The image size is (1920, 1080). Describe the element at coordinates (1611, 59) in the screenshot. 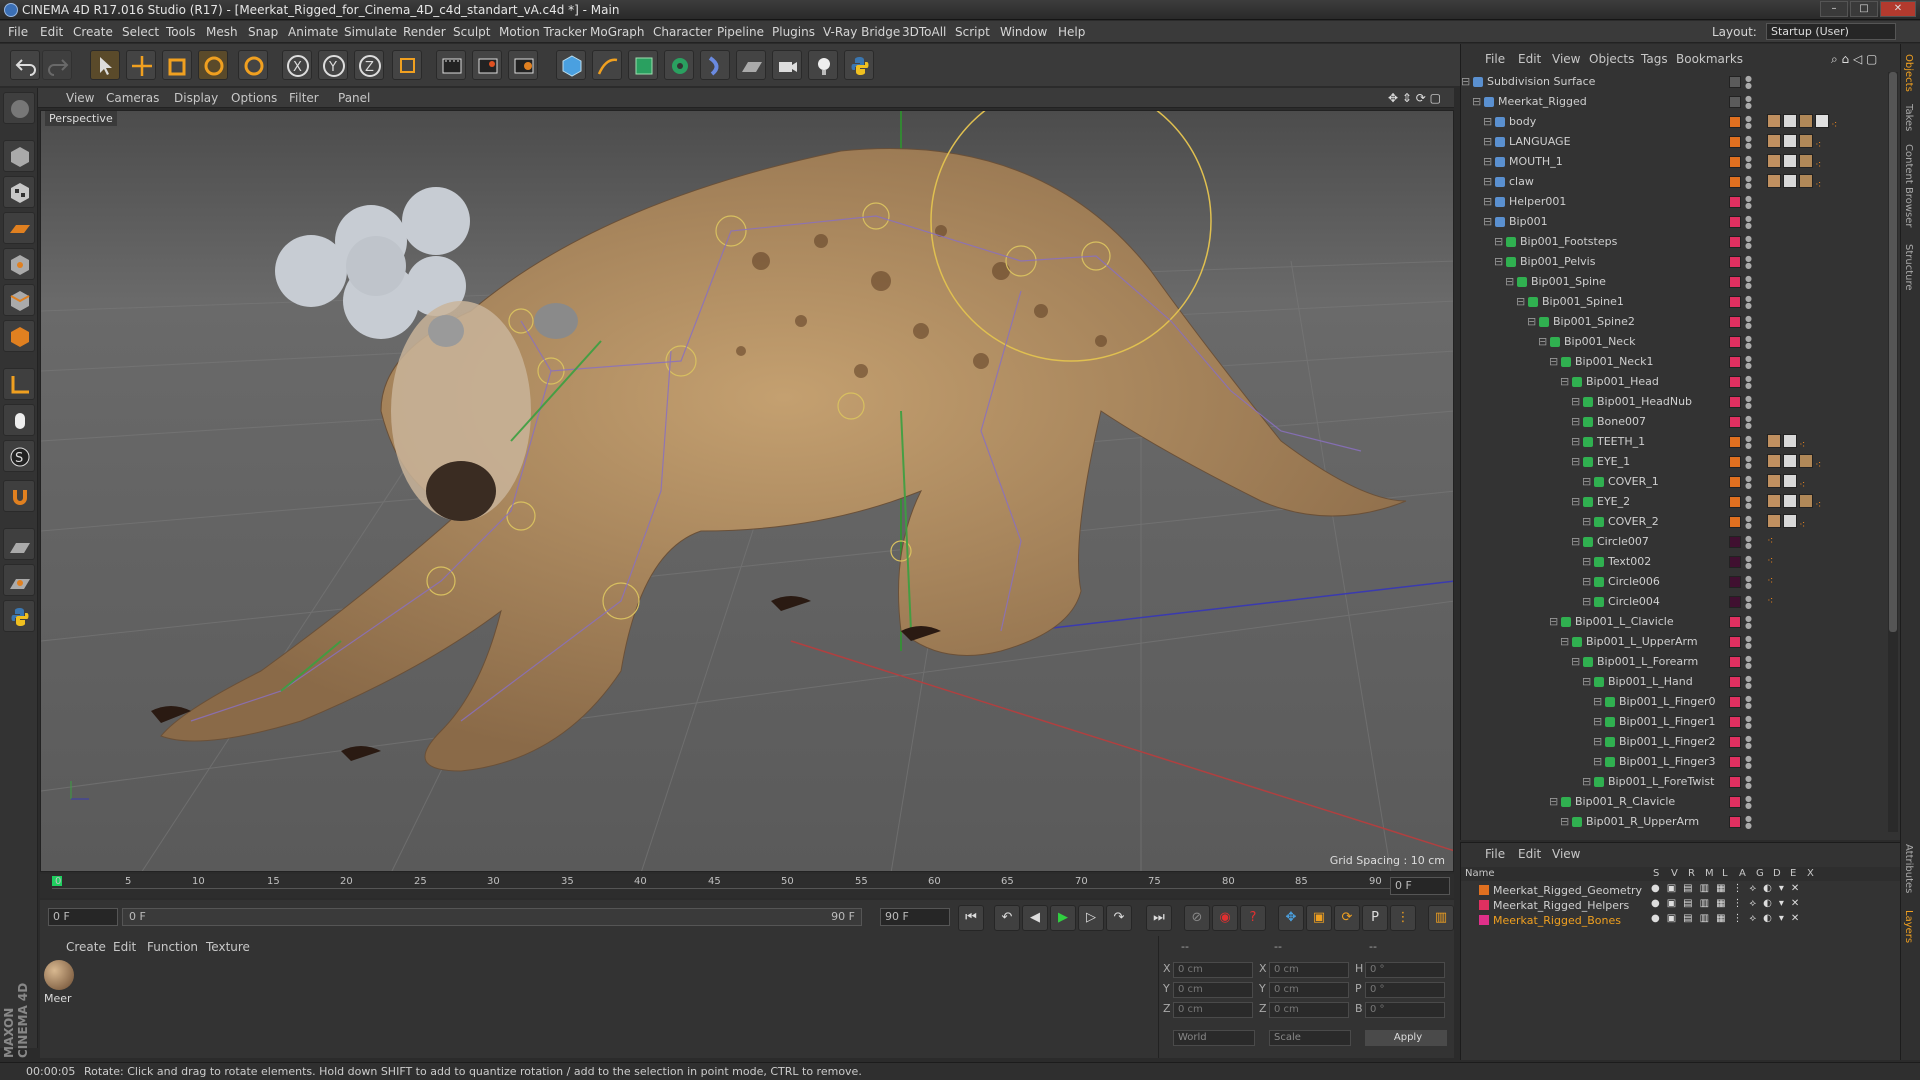

I see `om-menu-objects: Objects` at that location.